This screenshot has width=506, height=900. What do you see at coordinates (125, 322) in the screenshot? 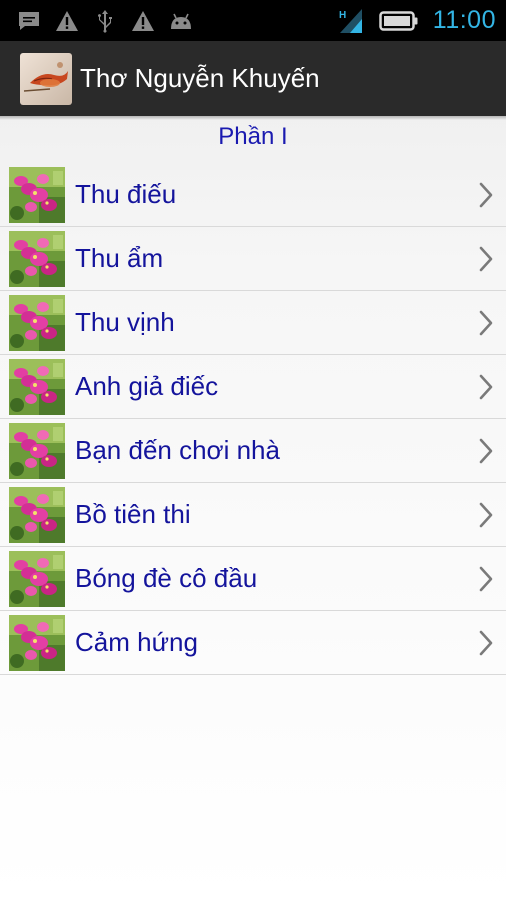
I see `list-item-label: Thu vịnh` at bounding box center [125, 322].